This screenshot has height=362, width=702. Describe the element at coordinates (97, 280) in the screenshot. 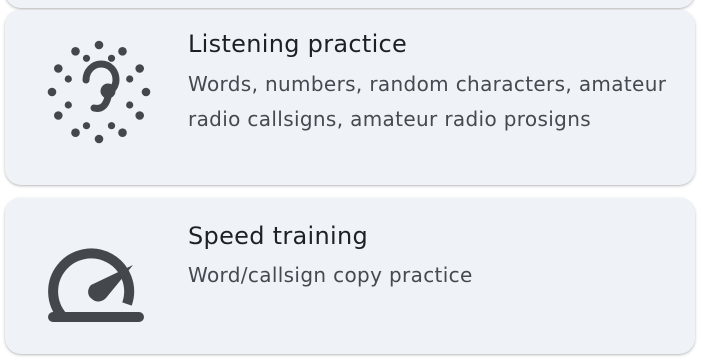

I see `speed-icon` at that location.